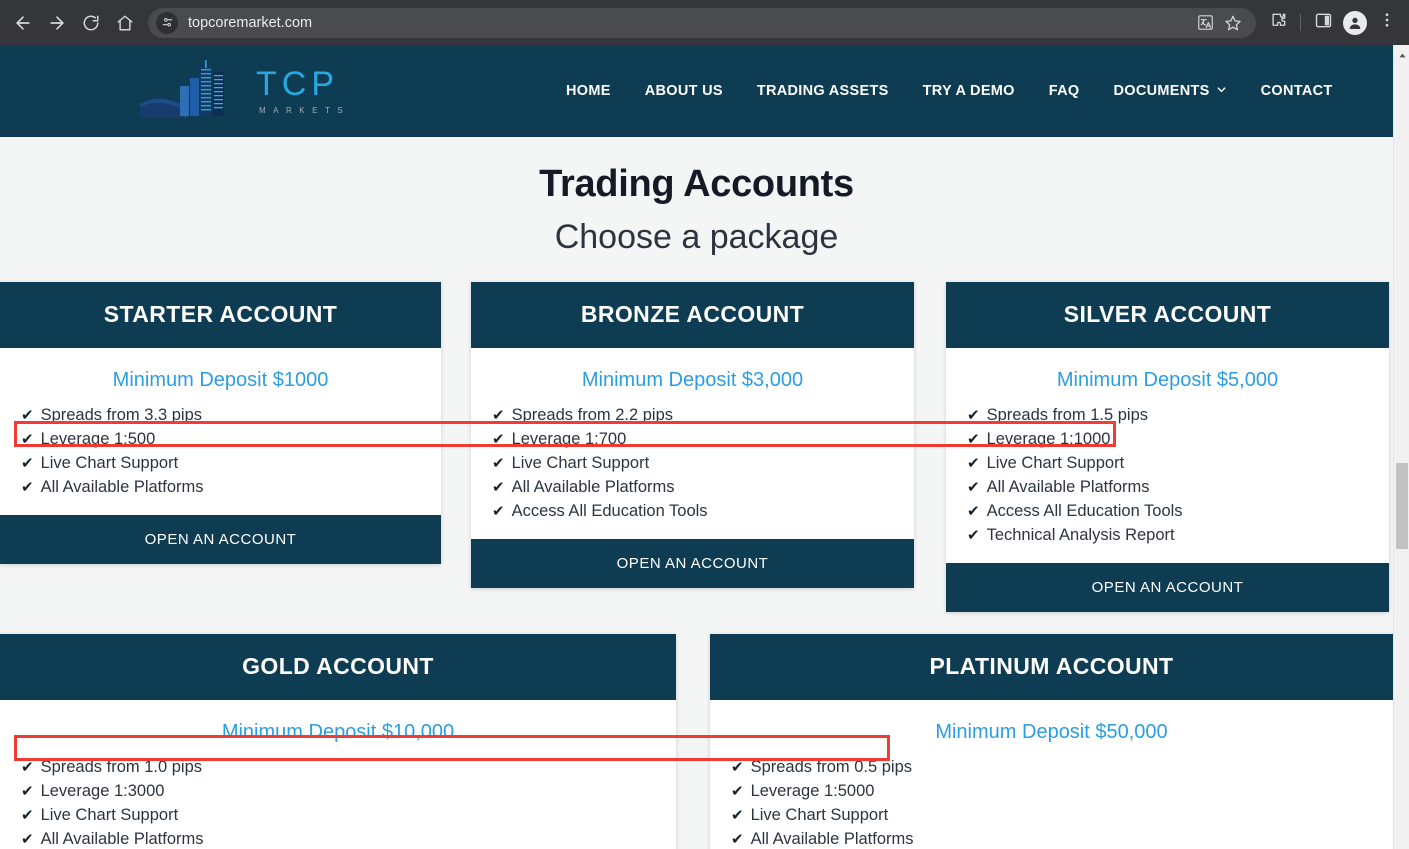 Image resolution: width=1409 pixels, height=849 pixels. I want to click on nav-item-about-us: ABOUT US, so click(684, 91).